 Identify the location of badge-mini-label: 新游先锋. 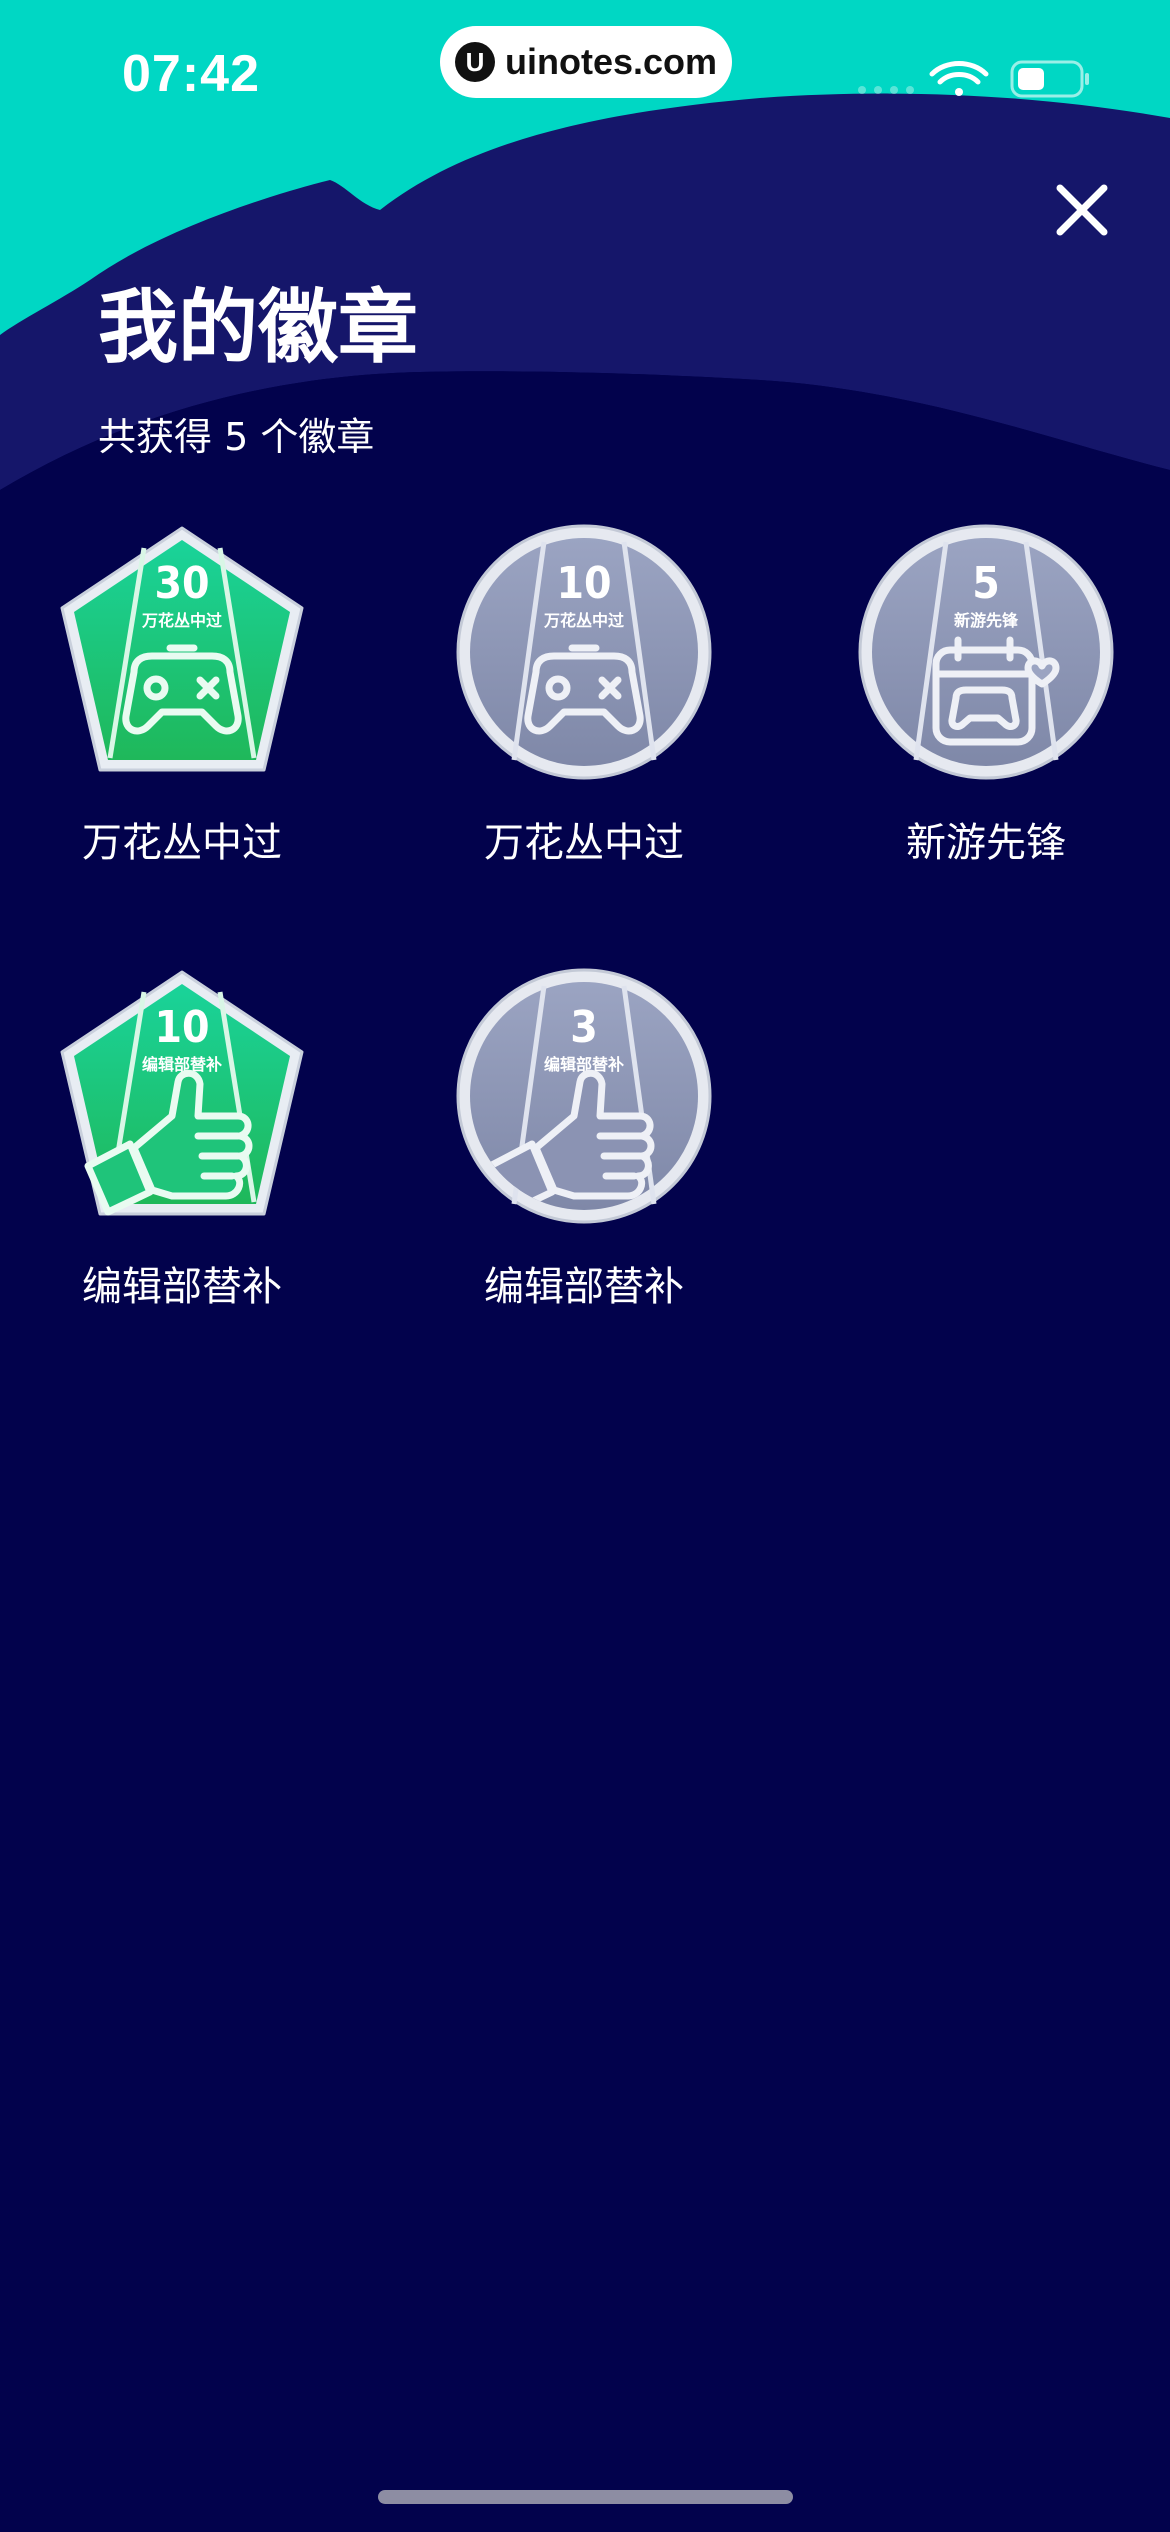
(986, 620).